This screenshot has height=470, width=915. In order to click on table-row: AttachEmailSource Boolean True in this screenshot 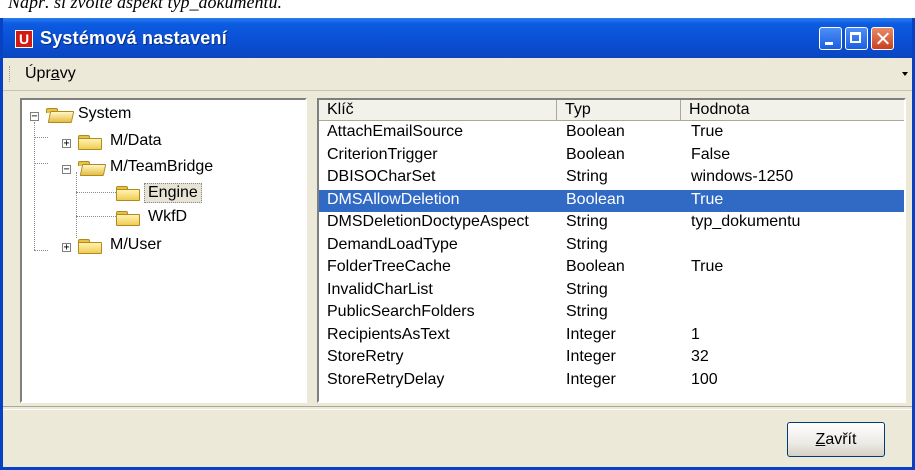, I will do `click(611, 133)`.